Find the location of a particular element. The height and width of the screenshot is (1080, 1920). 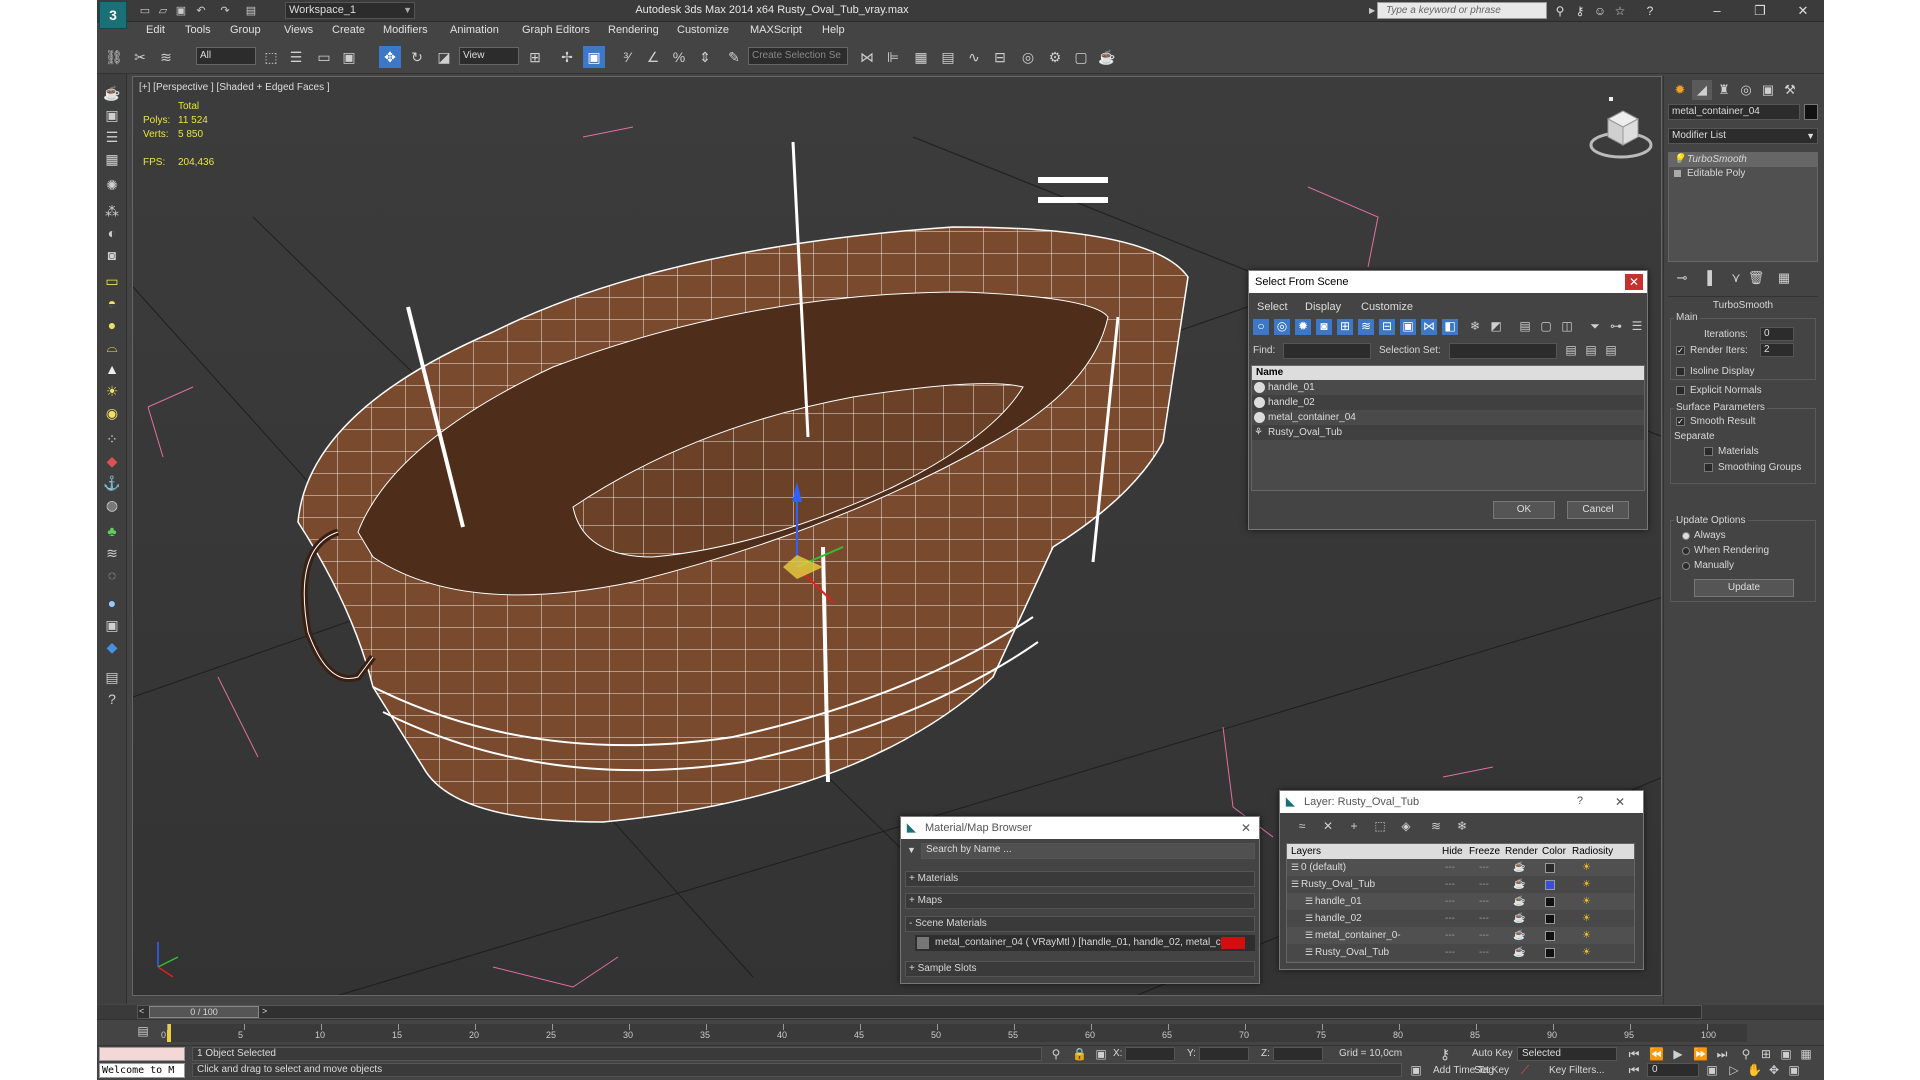

group-sample-slots: + Sample Slots is located at coordinates (1080, 969).